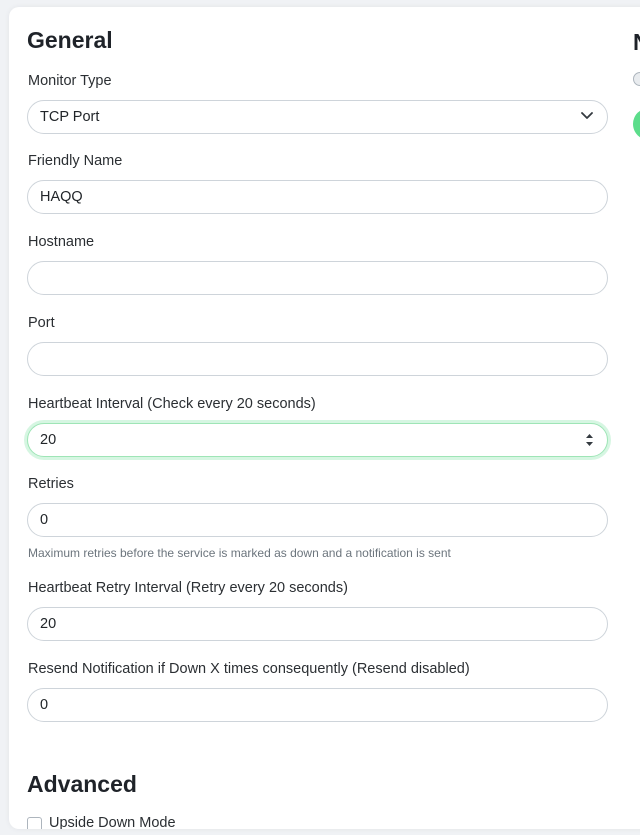  What do you see at coordinates (317, 705) in the screenshot?
I see `resend-notification-input: 0` at bounding box center [317, 705].